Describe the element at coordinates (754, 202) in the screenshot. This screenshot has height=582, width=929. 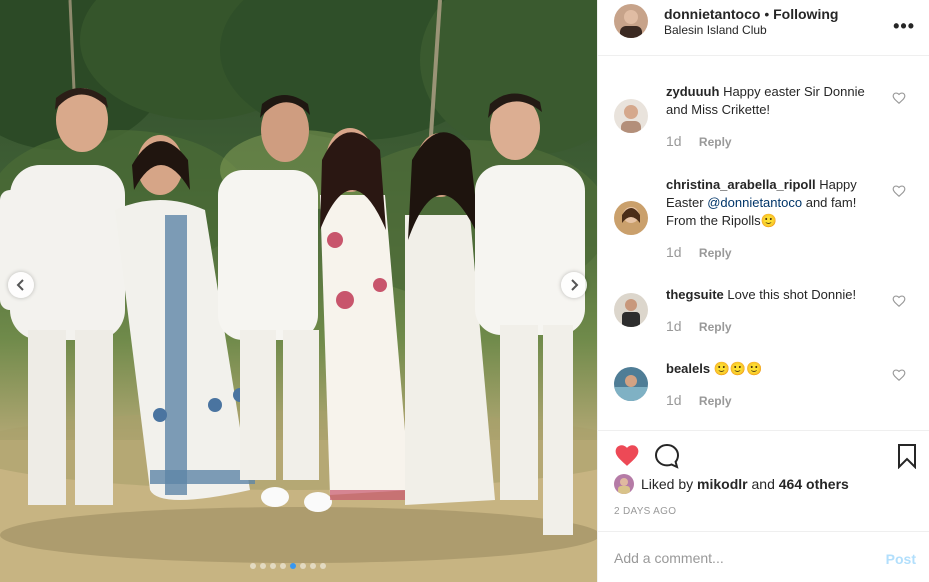
I see `mention-link: @donnietantoco` at that location.